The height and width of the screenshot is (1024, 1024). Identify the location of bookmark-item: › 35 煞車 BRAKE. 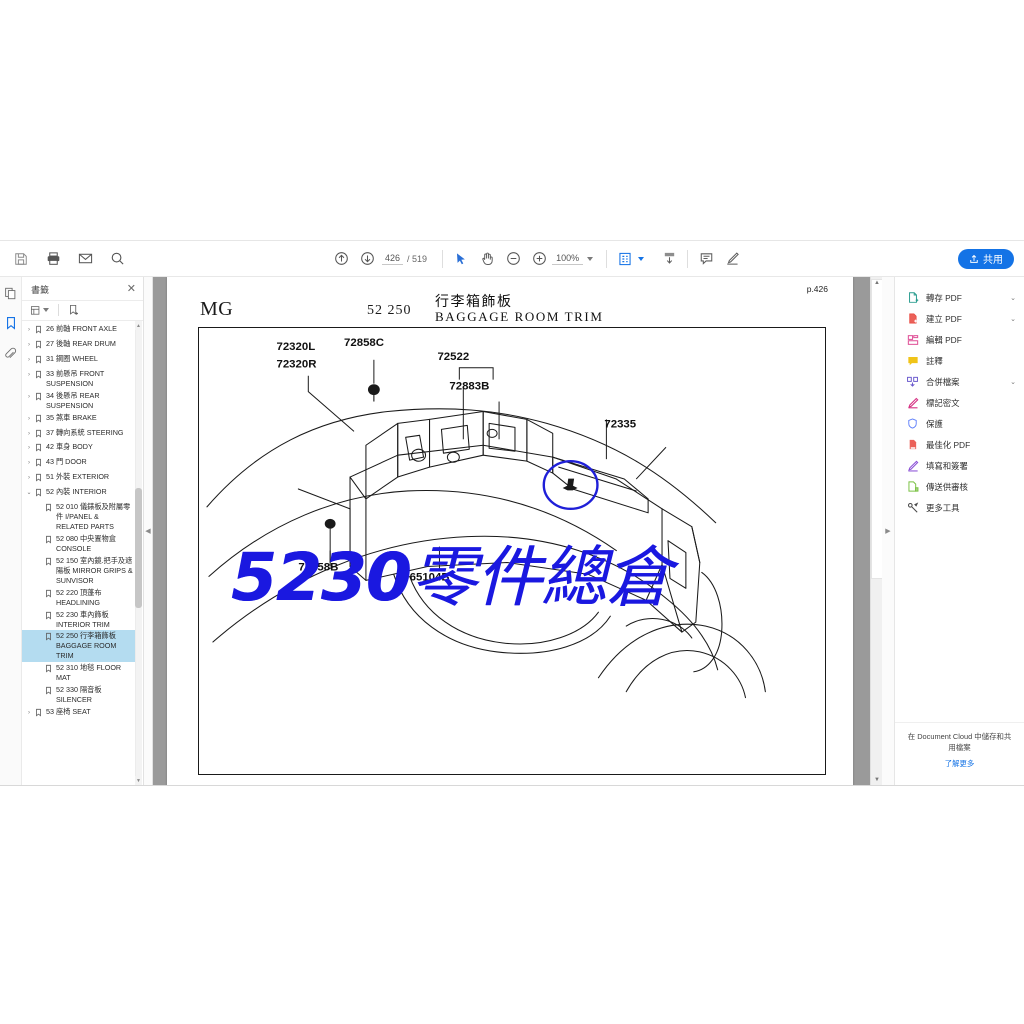
(78, 419).